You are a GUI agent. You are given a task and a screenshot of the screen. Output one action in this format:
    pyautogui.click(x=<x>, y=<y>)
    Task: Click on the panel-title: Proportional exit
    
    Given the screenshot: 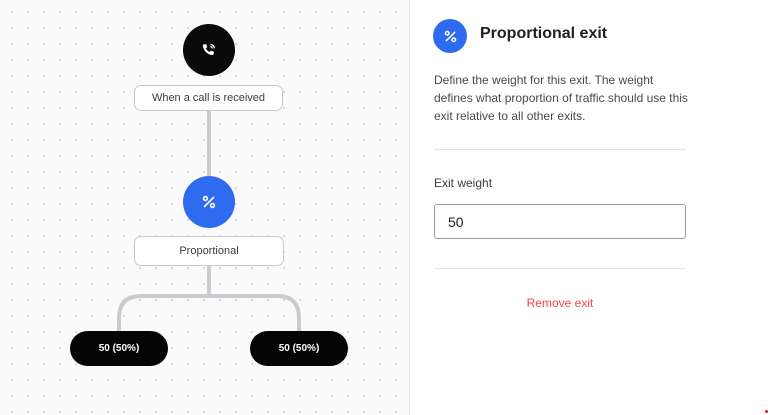 What is the action you would take?
    pyautogui.click(x=544, y=33)
    